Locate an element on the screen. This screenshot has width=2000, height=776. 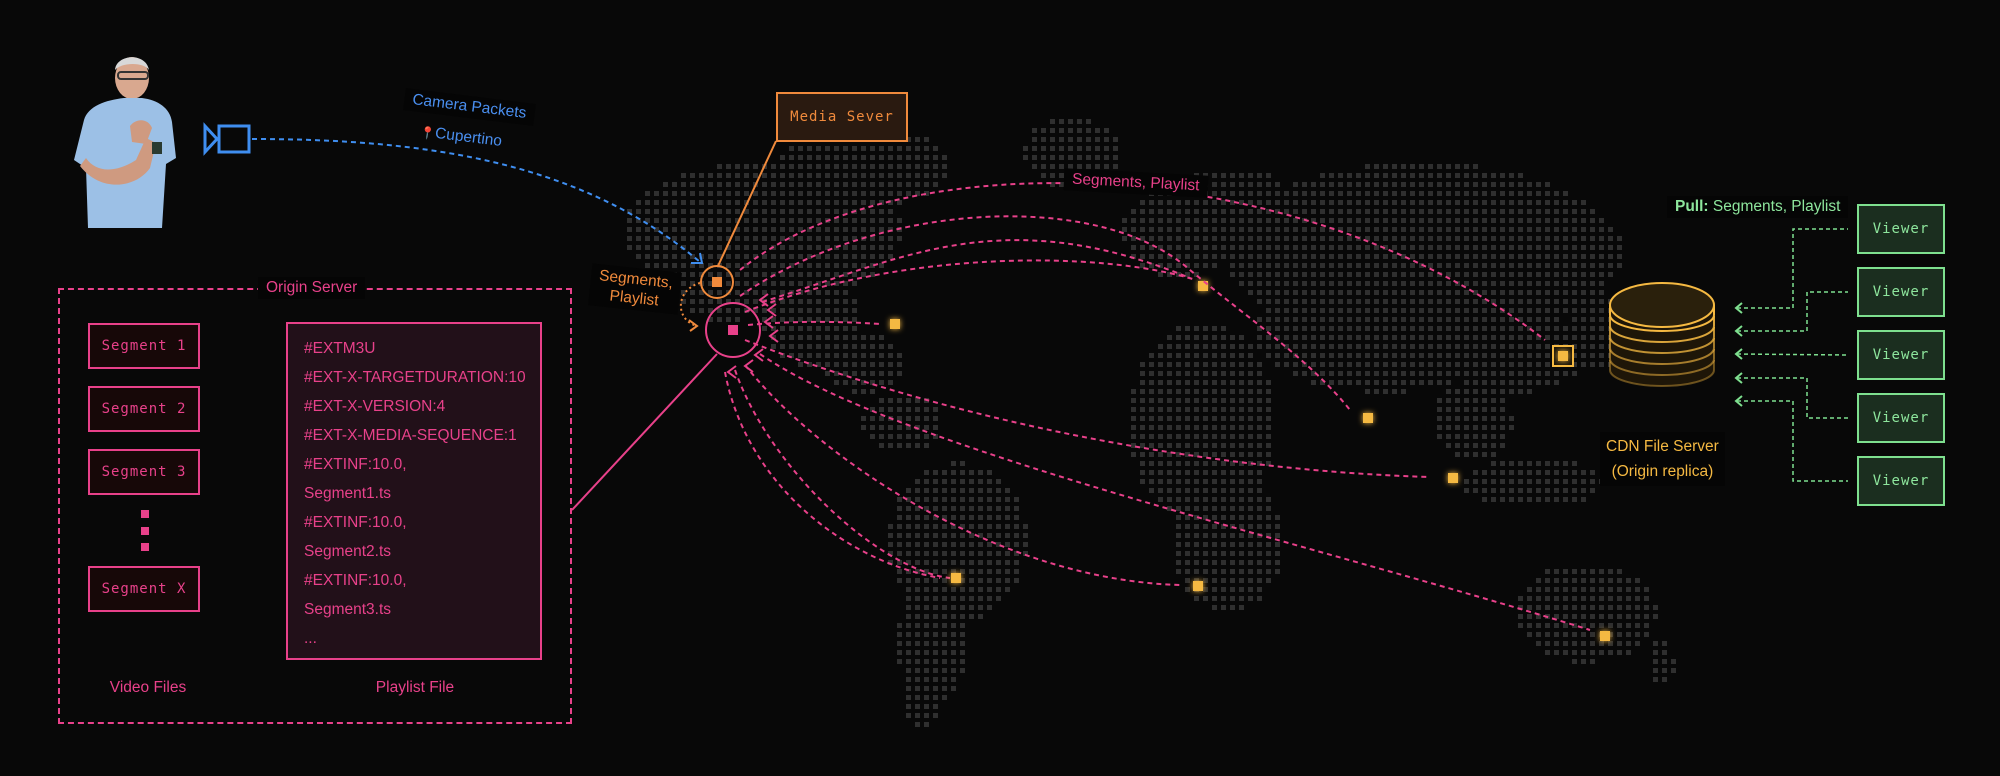
viewer-pull-links is located at coordinates (1791, 355).